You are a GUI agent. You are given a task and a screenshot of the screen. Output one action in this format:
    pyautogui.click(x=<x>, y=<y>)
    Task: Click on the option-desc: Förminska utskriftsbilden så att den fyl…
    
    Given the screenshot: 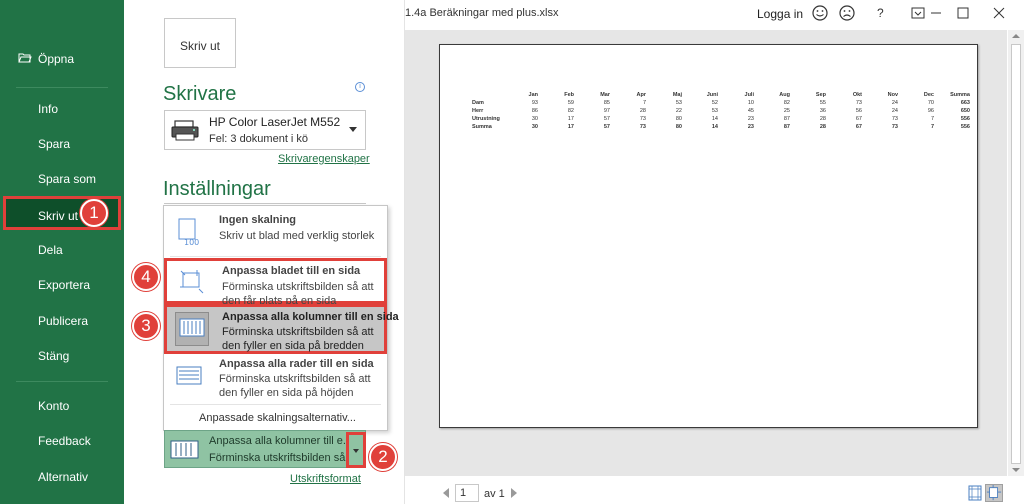 What is the action you would take?
    pyautogui.click(x=298, y=339)
    